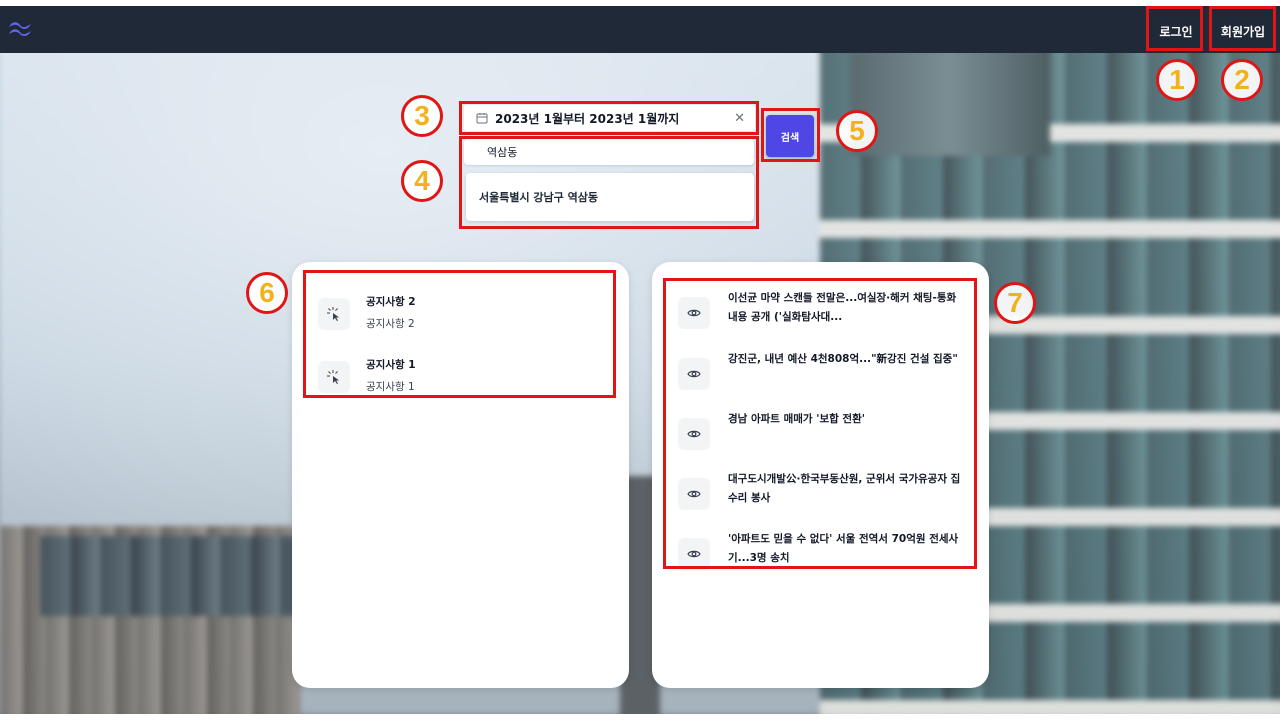 This screenshot has width=1280, height=720. I want to click on date-range-input: 2023년 1월부터 2023년 1월까지 ✕, so click(609, 118).